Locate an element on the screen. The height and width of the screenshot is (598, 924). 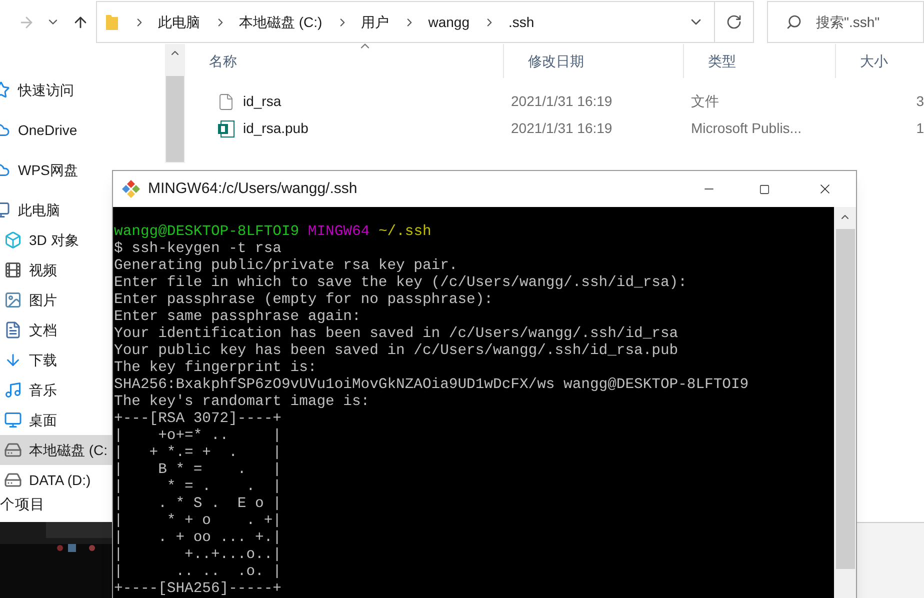
breadcrumb: .ssh is located at coordinates (521, 22).